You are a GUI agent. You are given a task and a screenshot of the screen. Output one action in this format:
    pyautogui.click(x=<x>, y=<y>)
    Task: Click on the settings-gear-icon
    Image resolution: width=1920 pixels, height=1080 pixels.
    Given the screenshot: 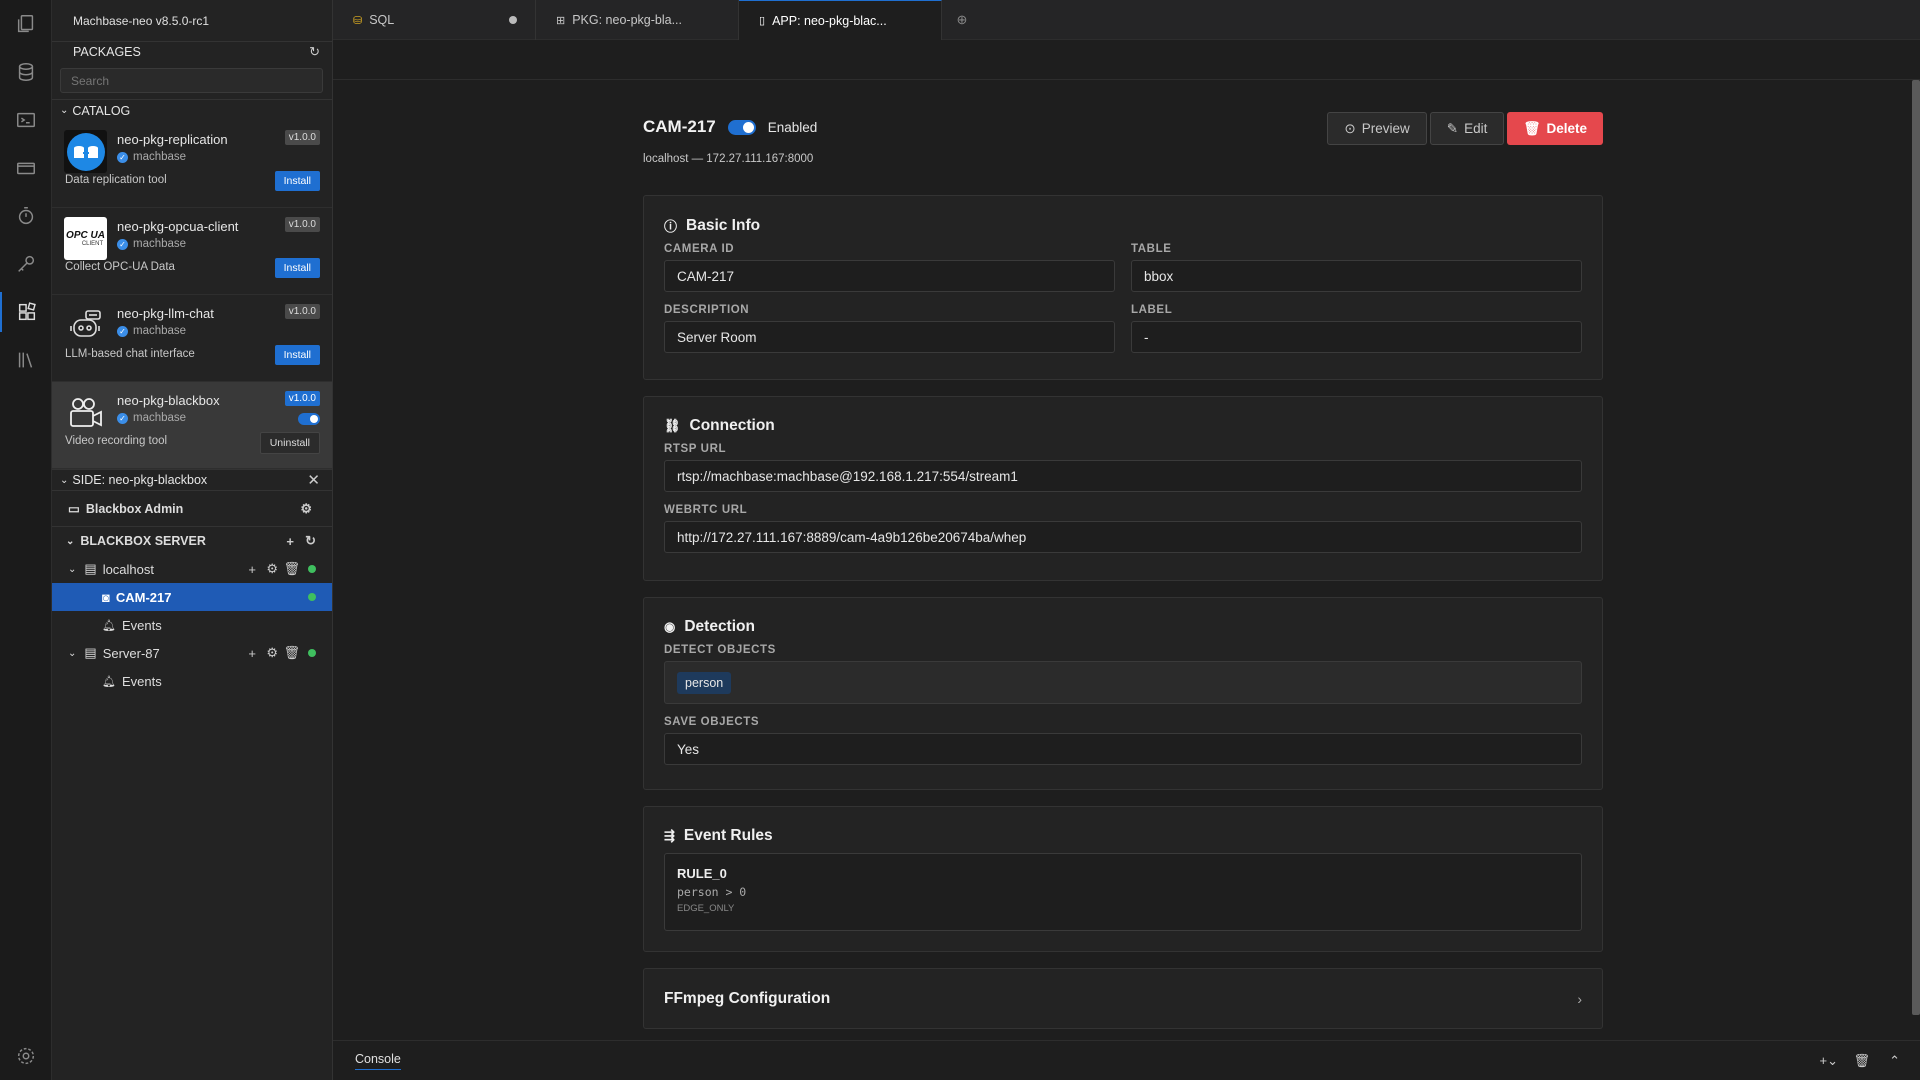 What is the action you would take?
    pyautogui.click(x=26, y=1056)
    